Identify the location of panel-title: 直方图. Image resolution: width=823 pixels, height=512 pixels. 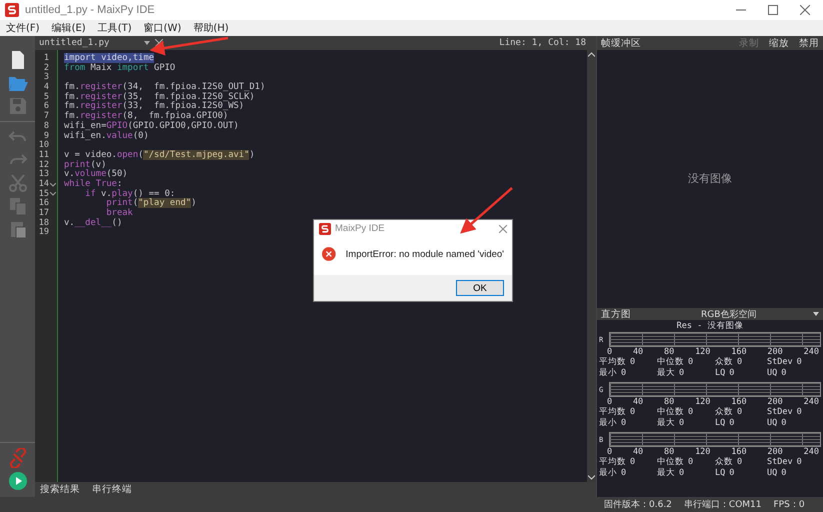
(616, 314).